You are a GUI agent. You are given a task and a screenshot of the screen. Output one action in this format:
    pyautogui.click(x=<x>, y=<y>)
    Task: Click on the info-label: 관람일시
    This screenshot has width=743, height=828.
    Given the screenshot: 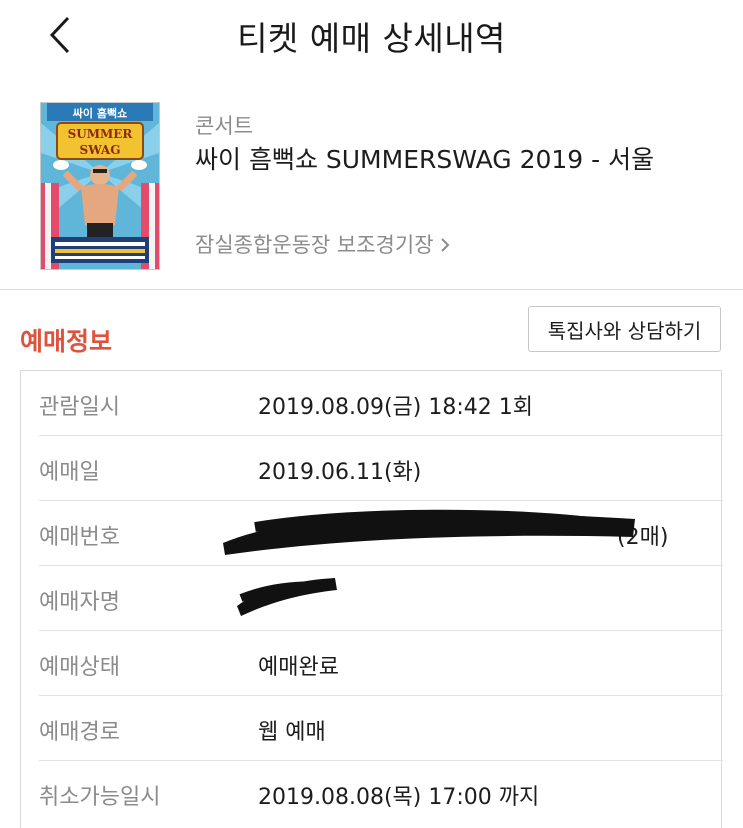 What is the action you would take?
    pyautogui.click(x=79, y=407)
    